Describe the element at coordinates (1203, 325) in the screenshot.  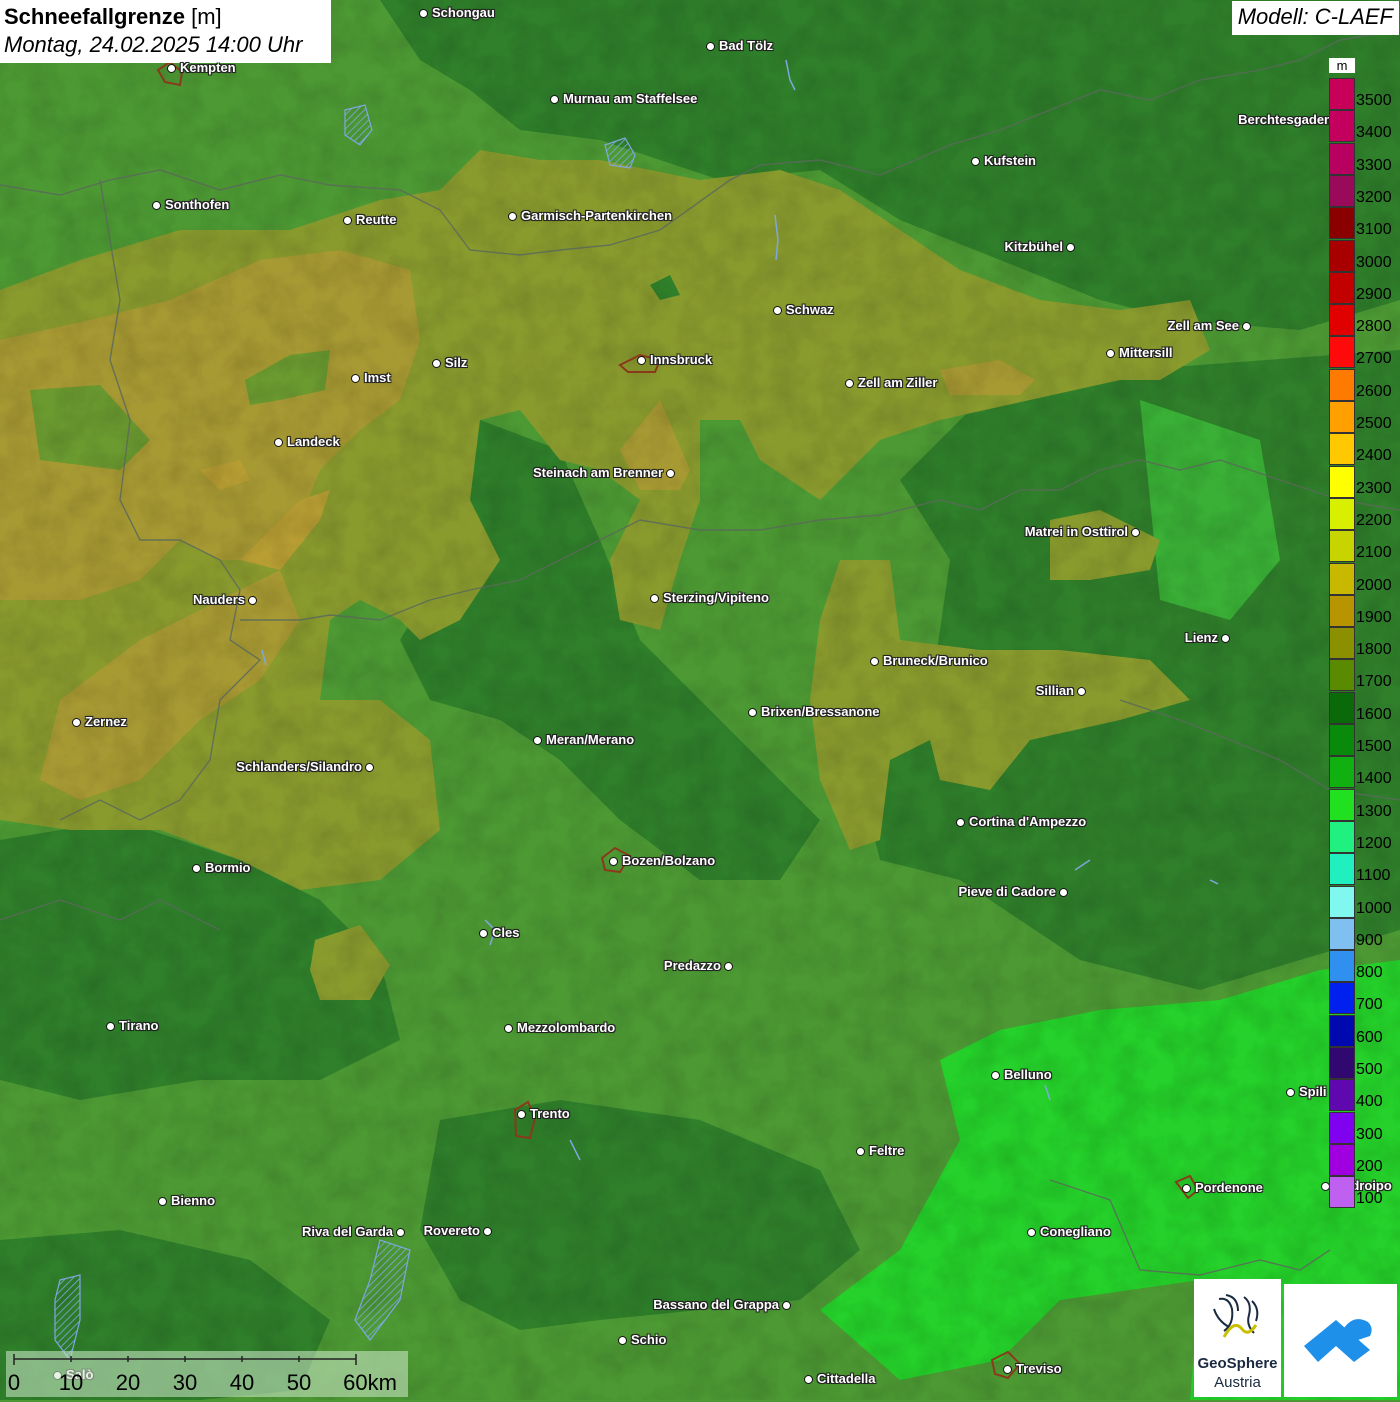
I see `city-label: Zell am See` at that location.